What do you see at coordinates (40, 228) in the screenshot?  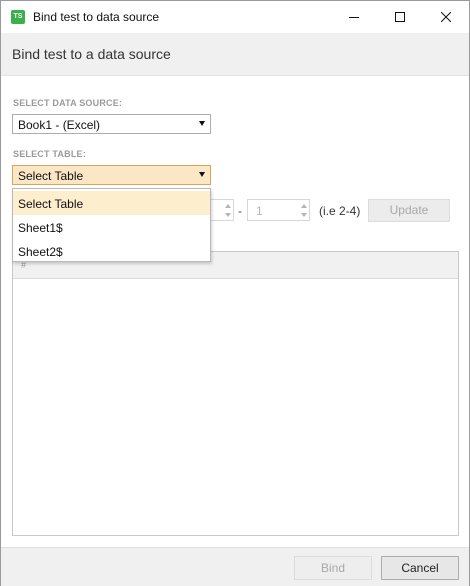 I see `dropdown-item-label: Sheet1$` at bounding box center [40, 228].